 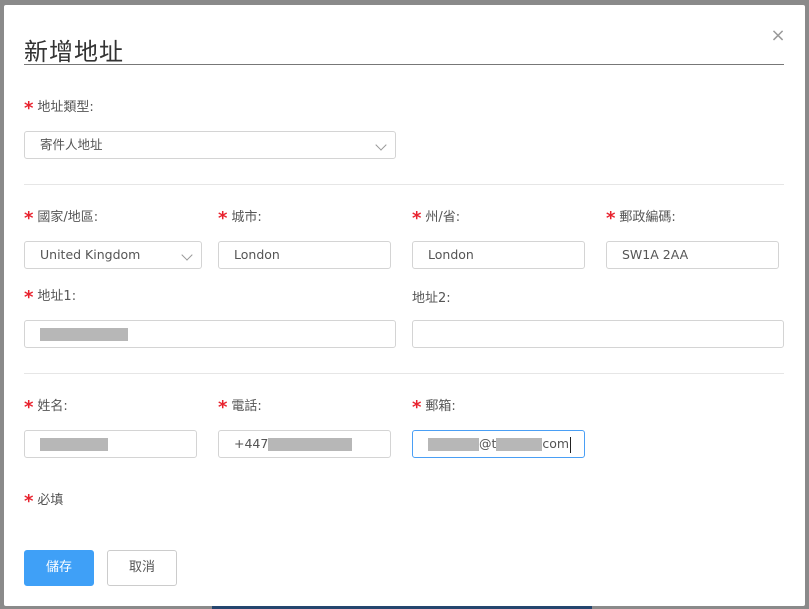 I want to click on email-input: @t com, so click(x=498, y=444).